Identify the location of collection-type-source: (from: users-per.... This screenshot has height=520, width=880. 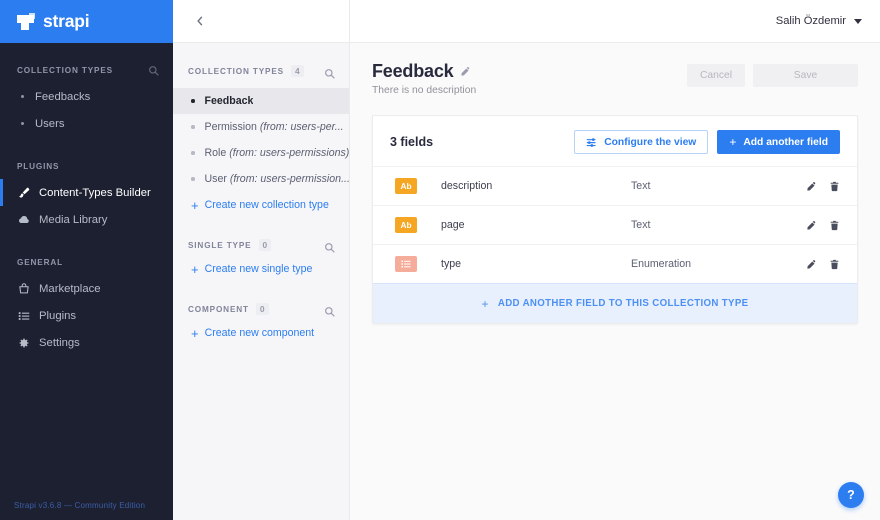
(301, 127).